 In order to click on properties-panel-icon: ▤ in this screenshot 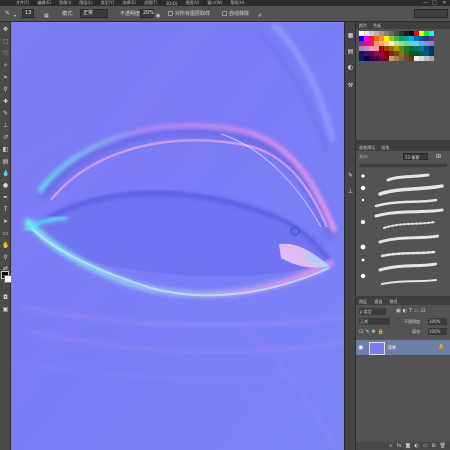, I will do `click(350, 51)`.